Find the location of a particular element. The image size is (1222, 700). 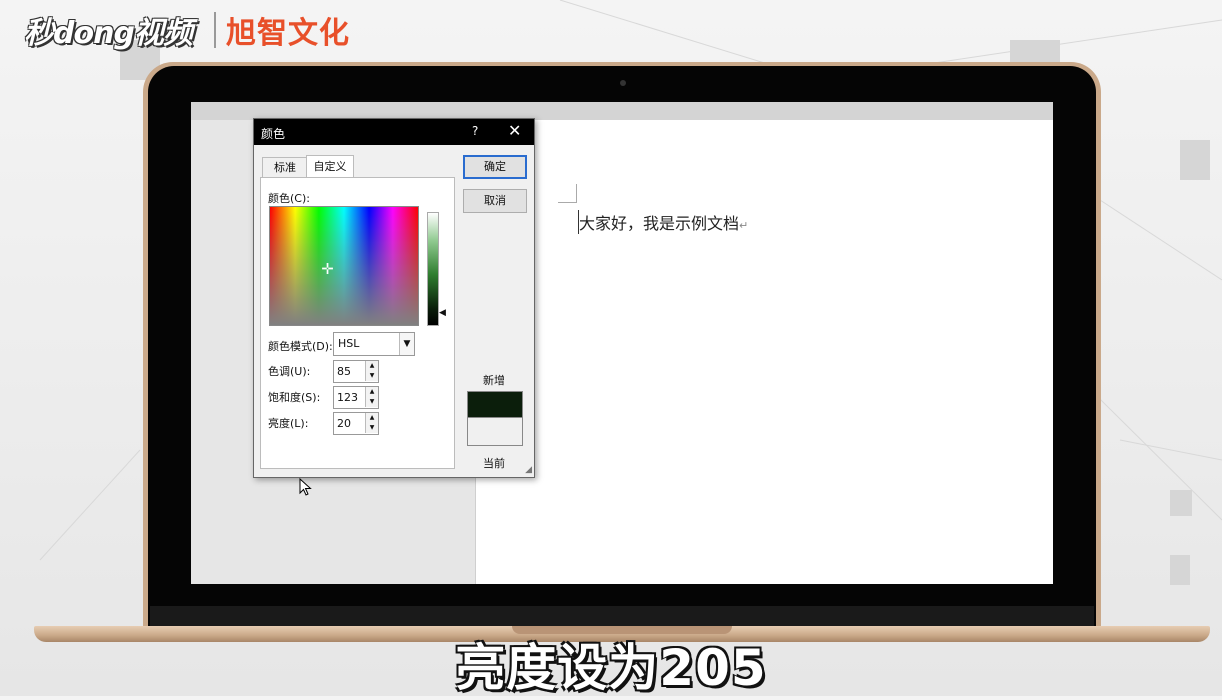

saturation-stepper: 123 ▲ ▼ is located at coordinates (356, 397).